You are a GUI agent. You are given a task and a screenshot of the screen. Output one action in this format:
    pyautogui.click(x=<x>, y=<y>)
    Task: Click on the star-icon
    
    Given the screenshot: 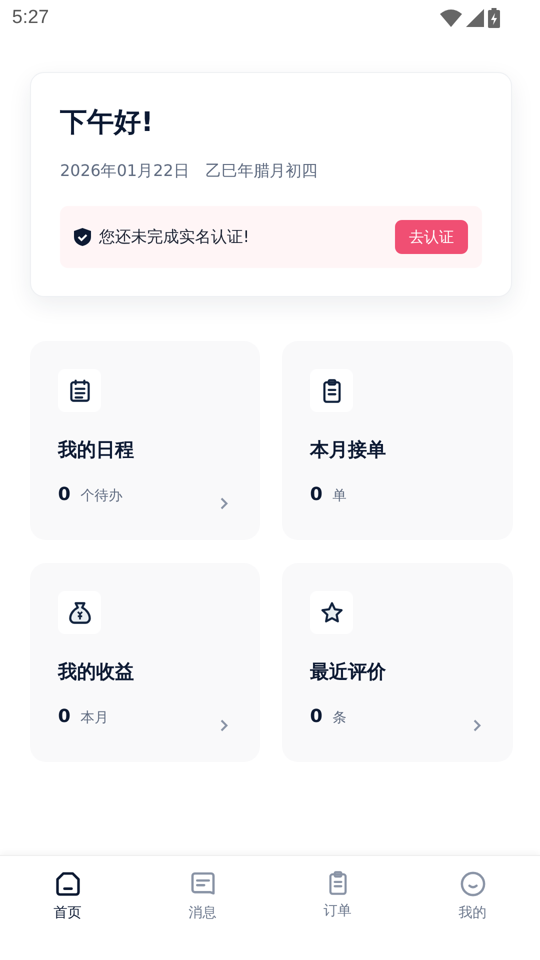 What is the action you would take?
    pyautogui.click(x=331, y=613)
    